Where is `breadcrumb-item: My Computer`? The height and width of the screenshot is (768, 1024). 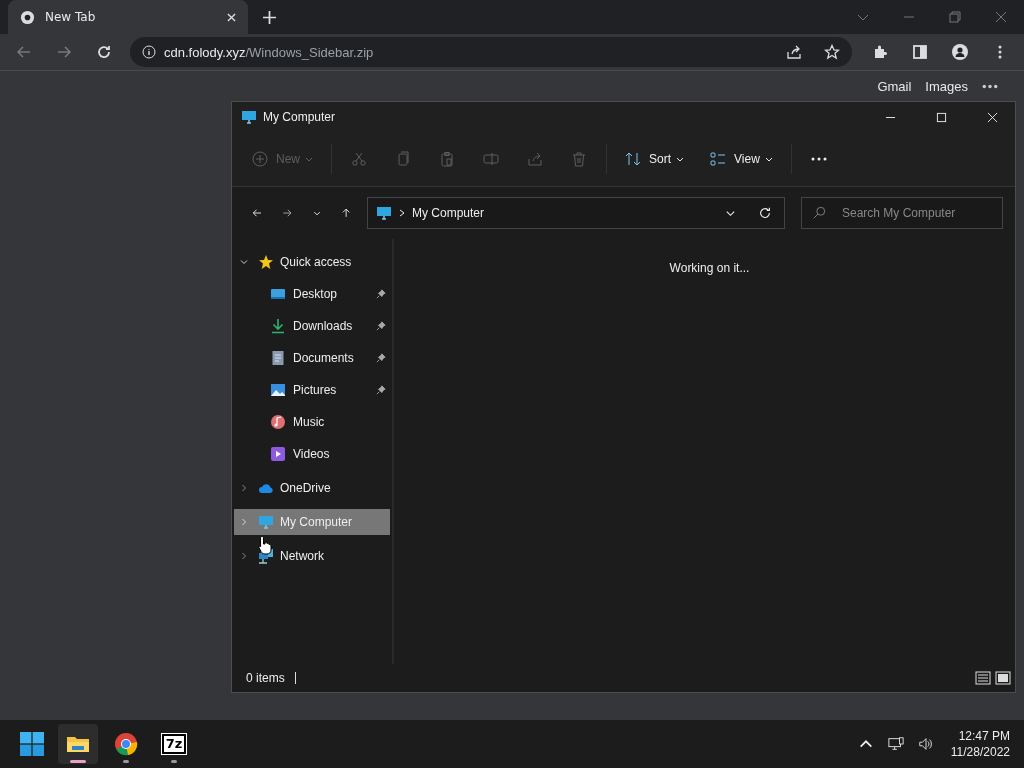 breadcrumb-item: My Computer is located at coordinates (448, 213).